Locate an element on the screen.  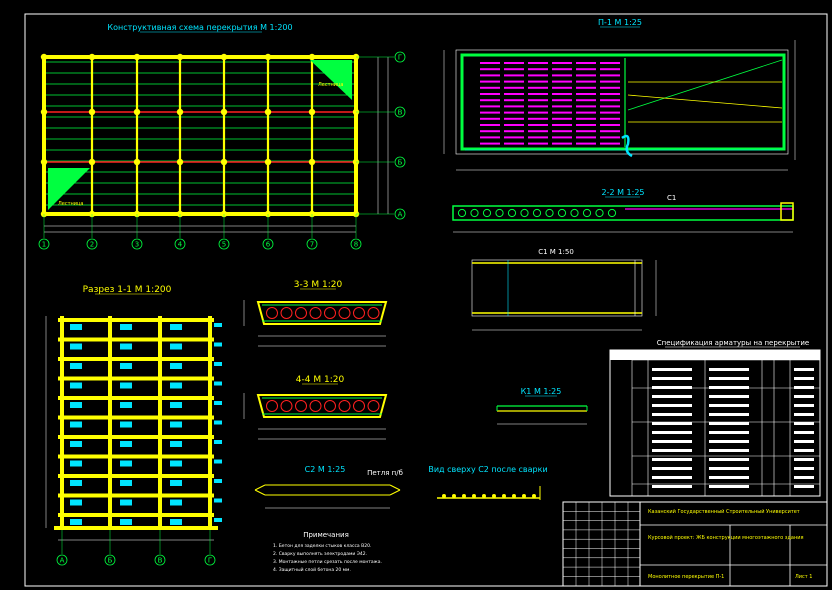
axis-label-letter: В is located at coordinates (400, 113).